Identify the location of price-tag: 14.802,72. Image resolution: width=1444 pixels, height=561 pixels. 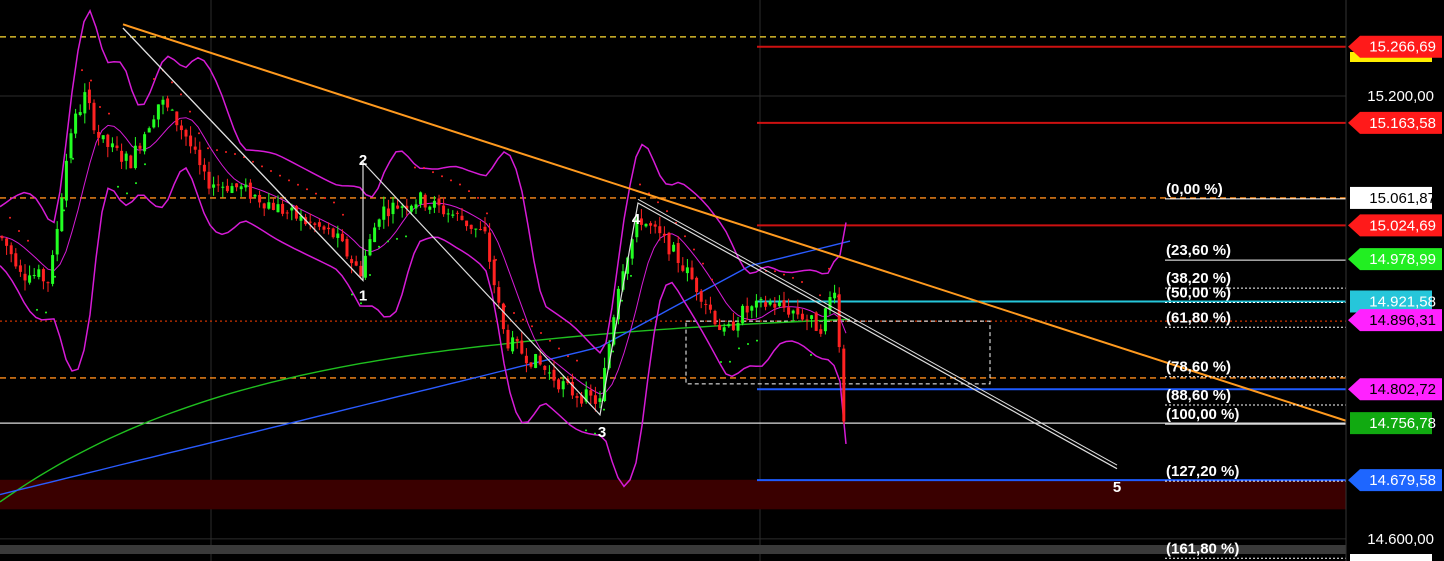
(1395, 389).